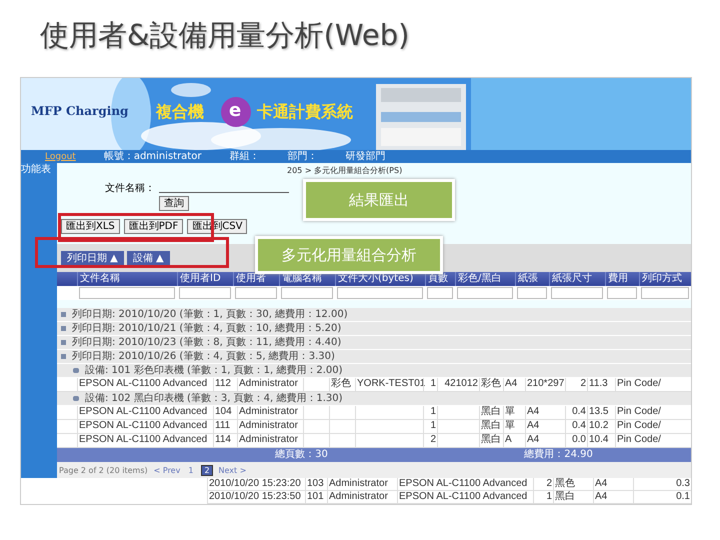 This screenshot has height=540, width=720. What do you see at coordinates (374, 329) in the screenshot?
I see `group-row: 列印日期: 2010/10/21 (筆數：4, 頁數：10, 總費用：5.20)` at bounding box center [374, 329].